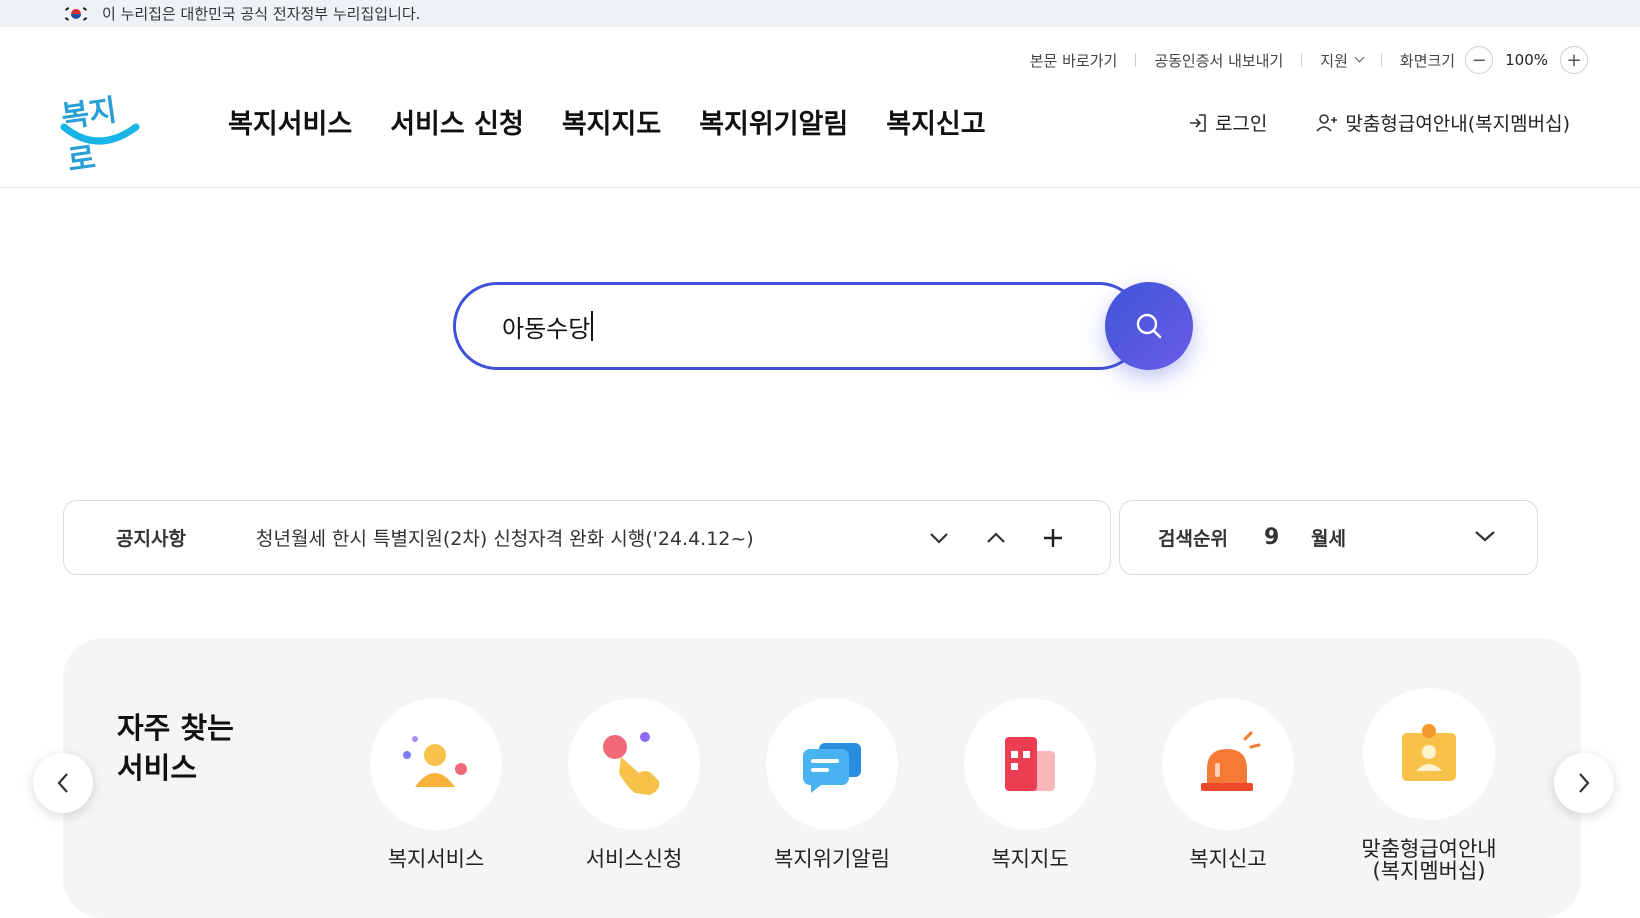 Image resolution: width=1640 pixels, height=918 pixels. Describe the element at coordinates (1427, 60) in the screenshot. I see `zoom-label: 화면크기` at that location.